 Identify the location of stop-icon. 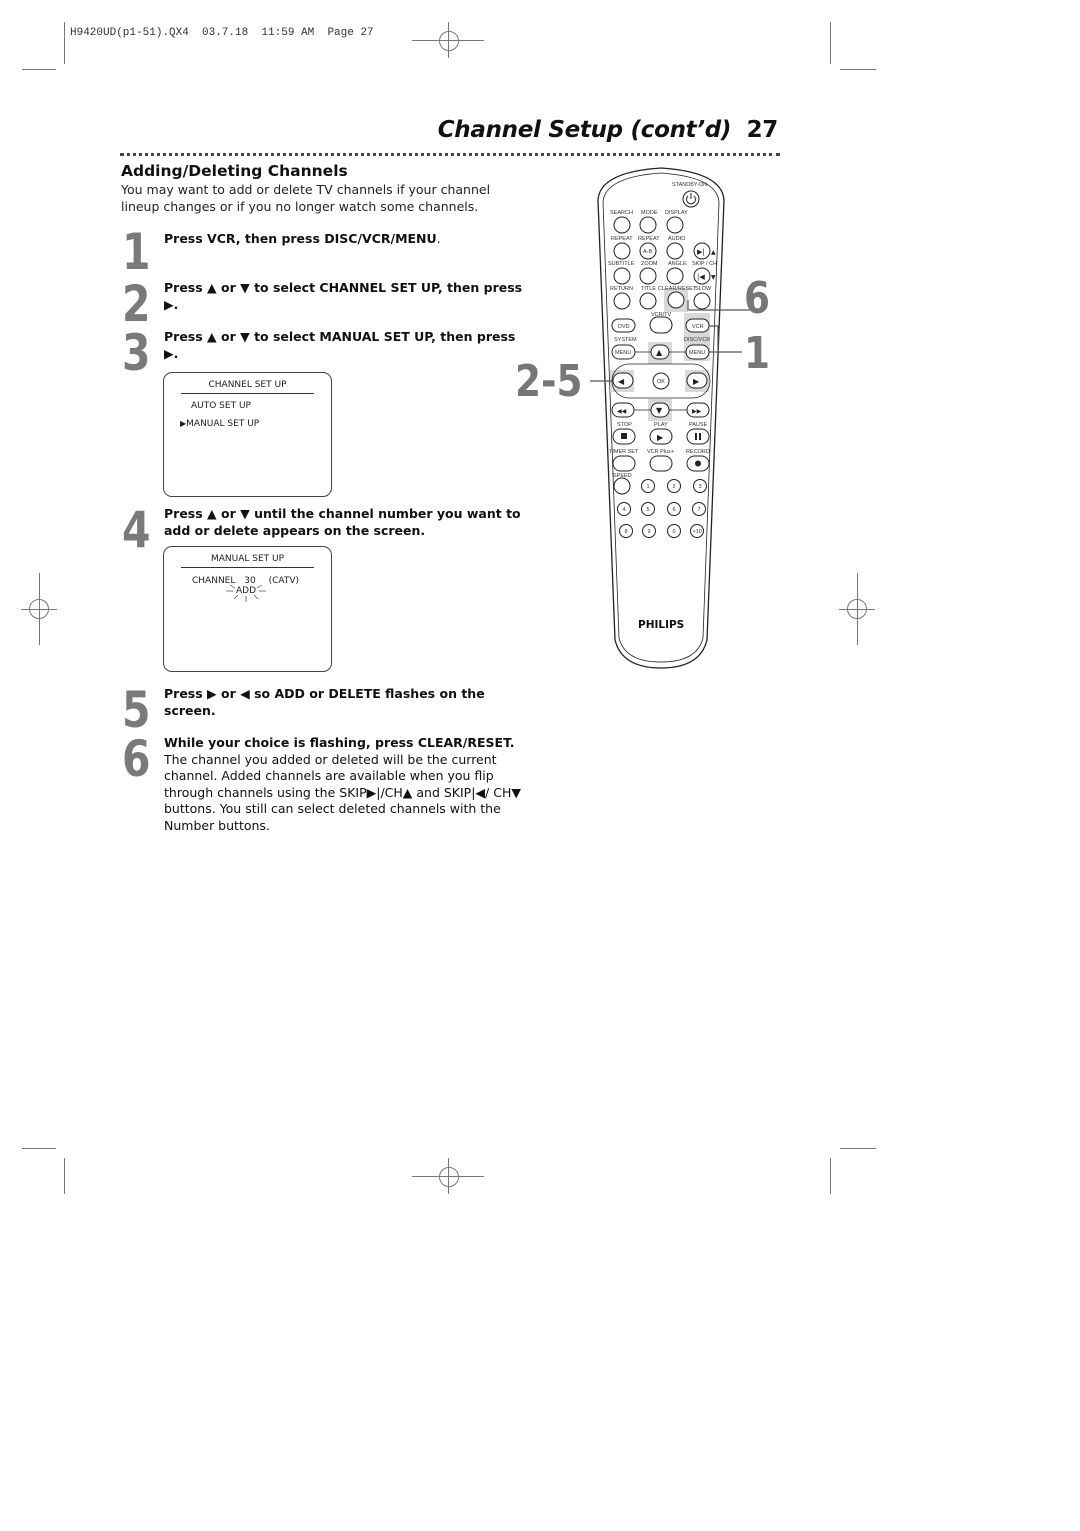
(624, 436).